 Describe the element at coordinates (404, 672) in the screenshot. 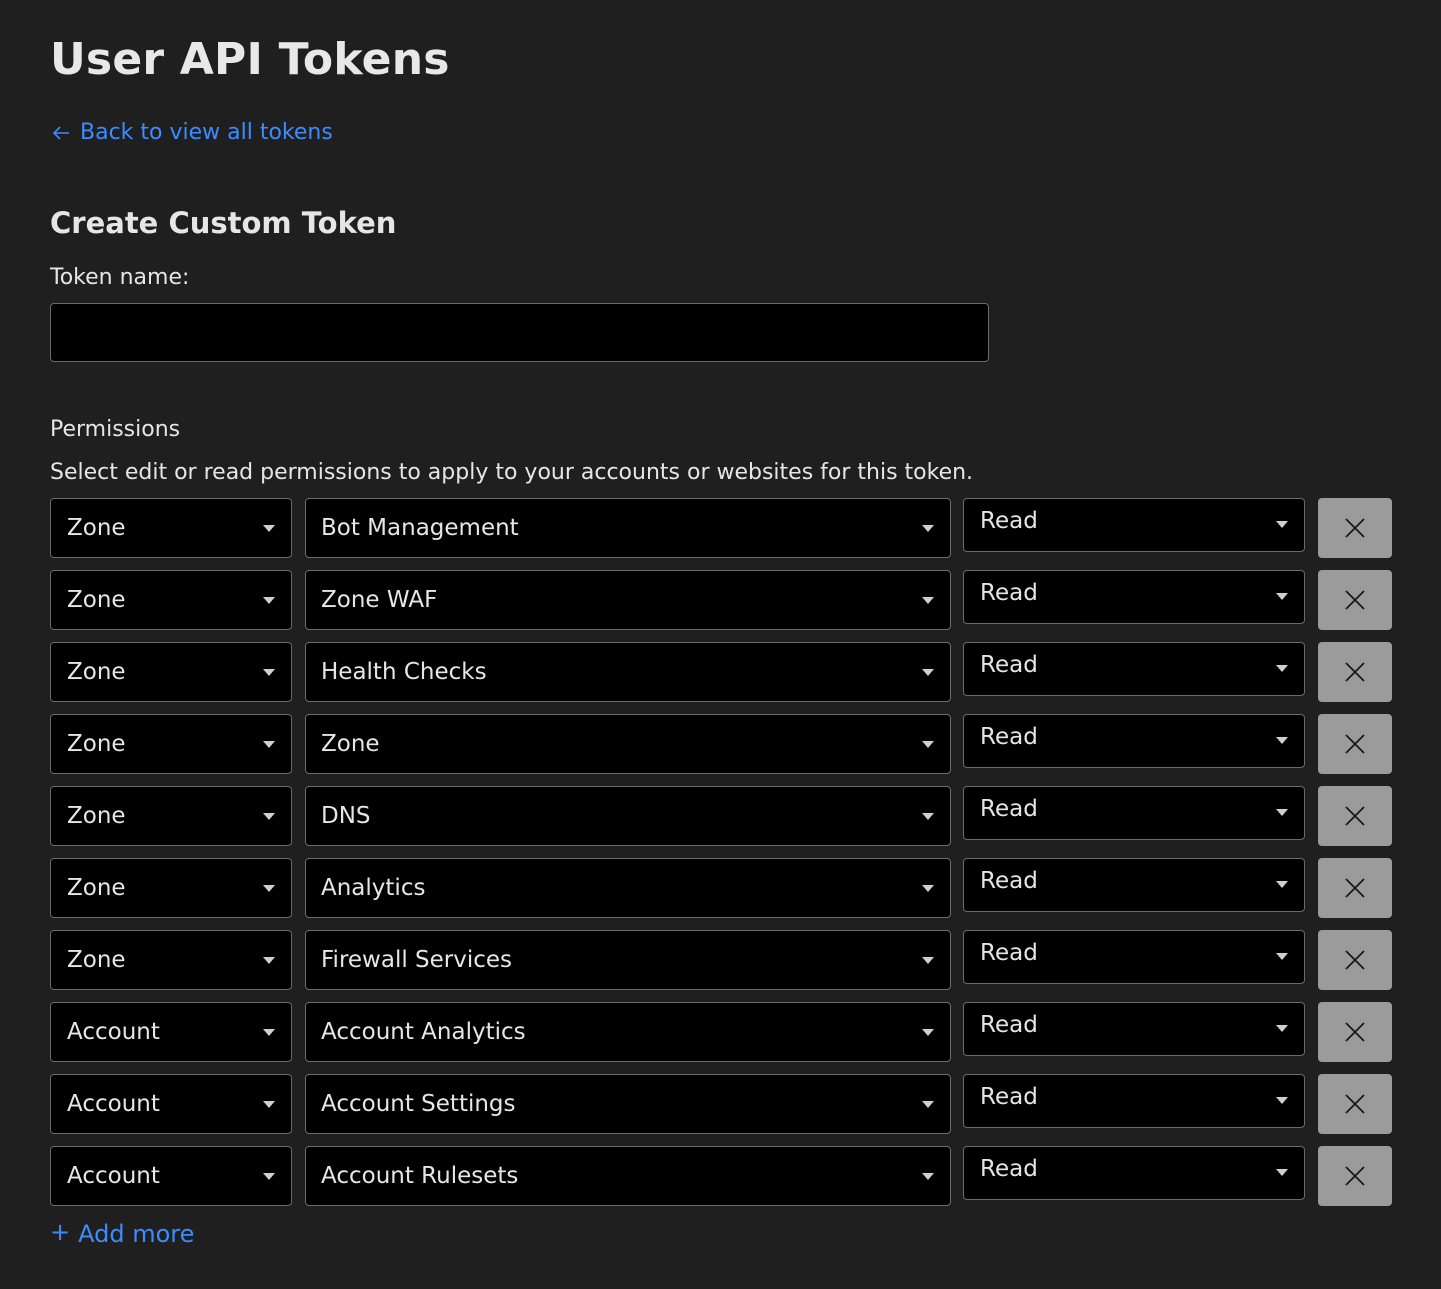

I see `permission-value: Health Checks` at that location.